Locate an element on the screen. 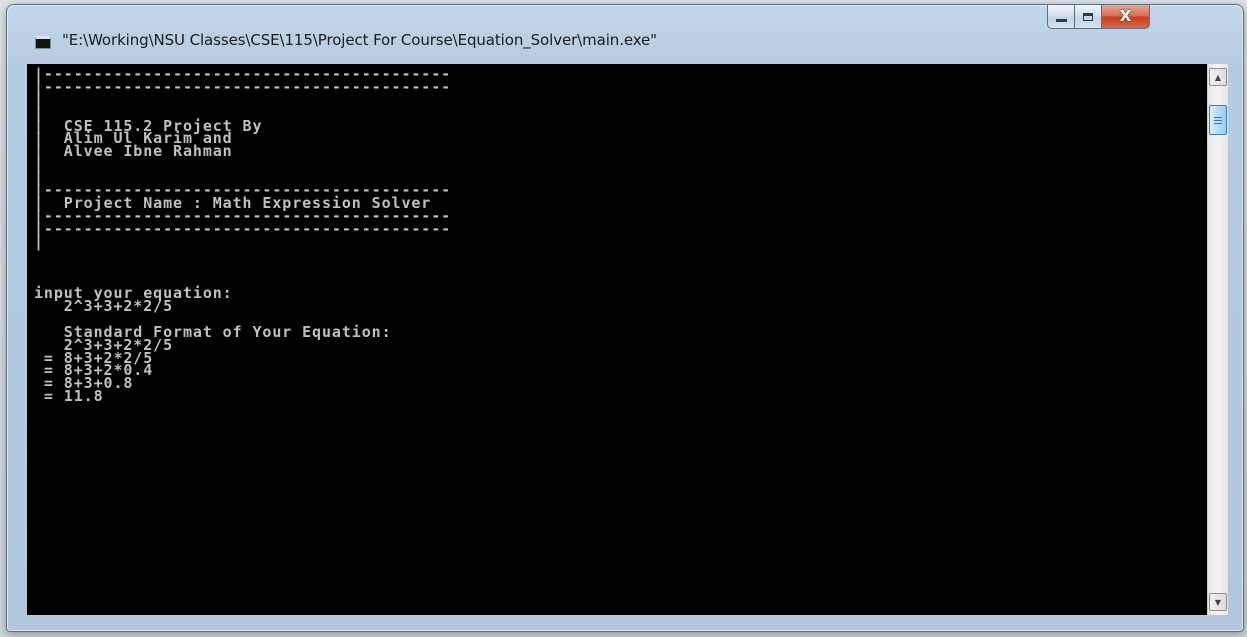 The height and width of the screenshot is (637, 1247). maximize-icon is located at coordinates (1088, 16).